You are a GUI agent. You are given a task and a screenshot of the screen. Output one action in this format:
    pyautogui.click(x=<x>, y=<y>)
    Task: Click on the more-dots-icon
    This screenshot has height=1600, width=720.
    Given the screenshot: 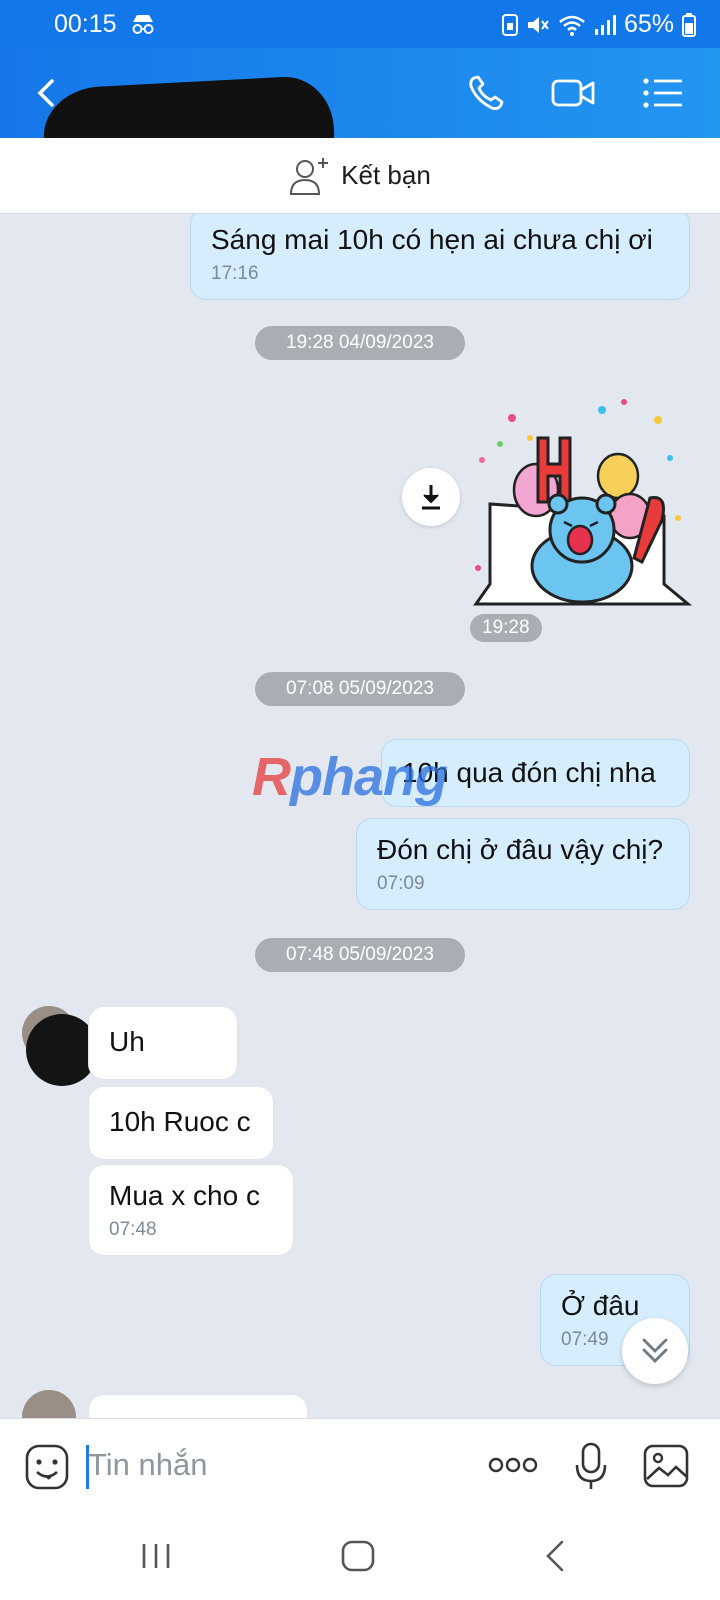 What is the action you would take?
    pyautogui.click(x=513, y=1465)
    